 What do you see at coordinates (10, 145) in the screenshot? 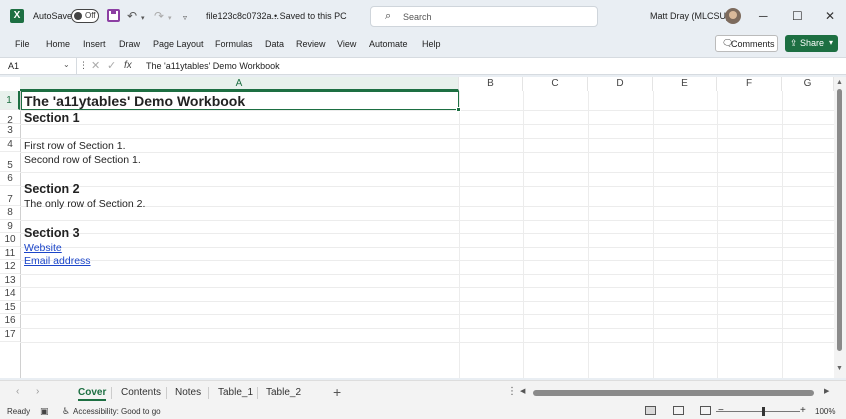
I see `row-header-4: 4` at bounding box center [10, 145].